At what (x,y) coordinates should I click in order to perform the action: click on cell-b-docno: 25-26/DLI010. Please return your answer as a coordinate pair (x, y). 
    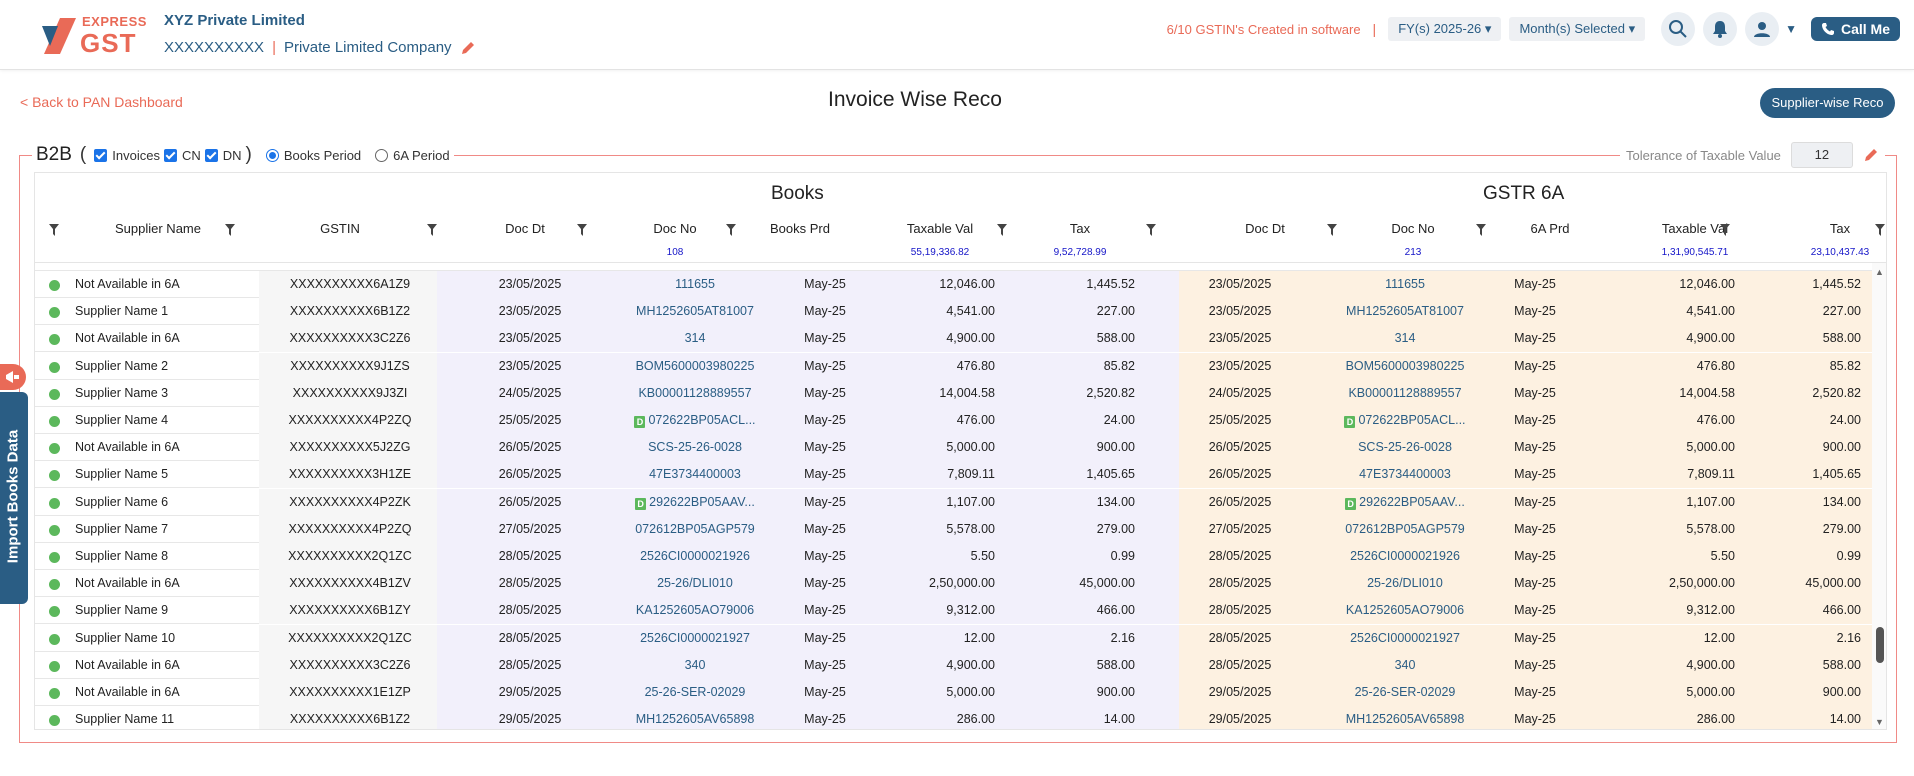
    Looking at the image, I should click on (695, 584).